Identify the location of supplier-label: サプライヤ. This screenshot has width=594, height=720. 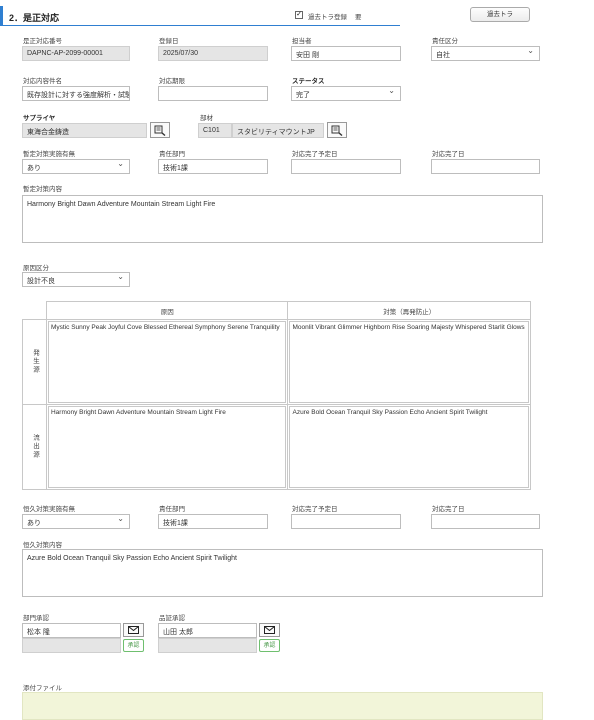
(39, 118).